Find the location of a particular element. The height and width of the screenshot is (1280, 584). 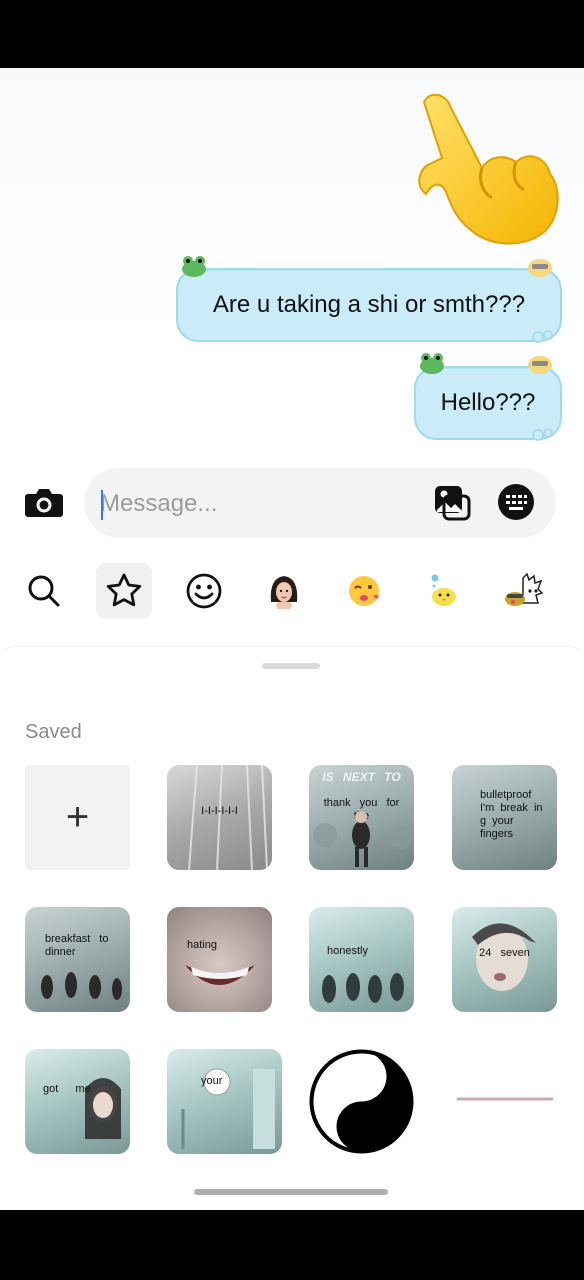

tab-chick-stickers is located at coordinates (444, 591).